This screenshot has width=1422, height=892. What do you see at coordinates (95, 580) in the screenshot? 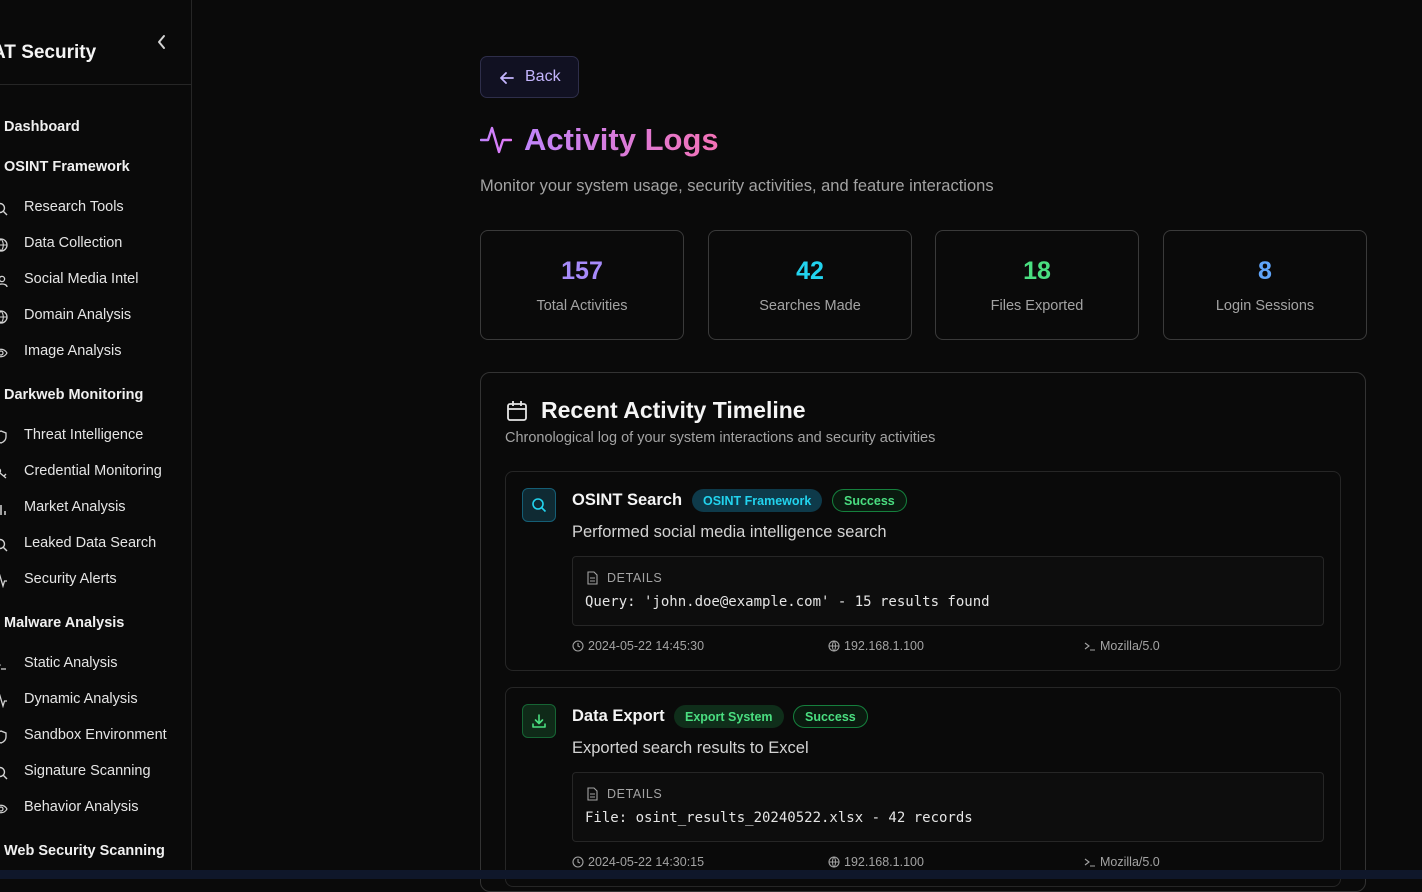
I see `sidebar-item-security-alerts: Security Alerts` at bounding box center [95, 580].